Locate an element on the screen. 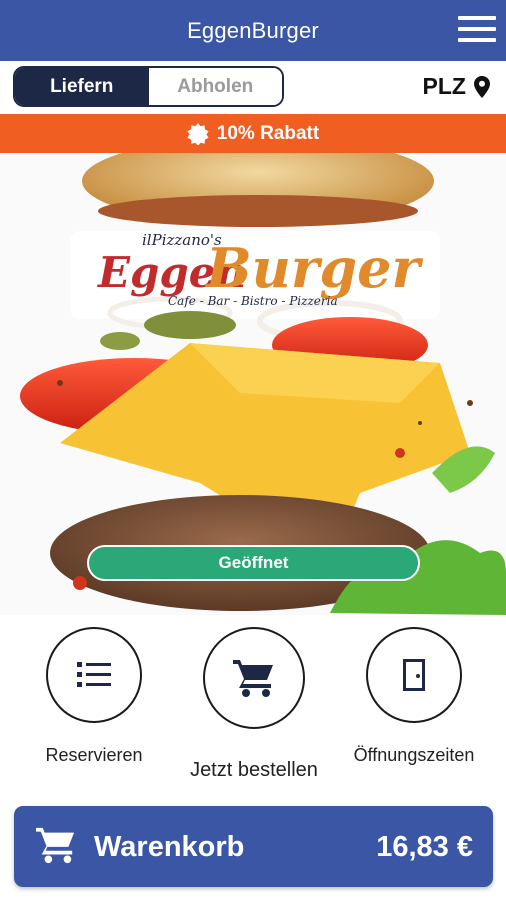 The width and height of the screenshot is (506, 900). deliver-option: Liefern is located at coordinates (82, 86).